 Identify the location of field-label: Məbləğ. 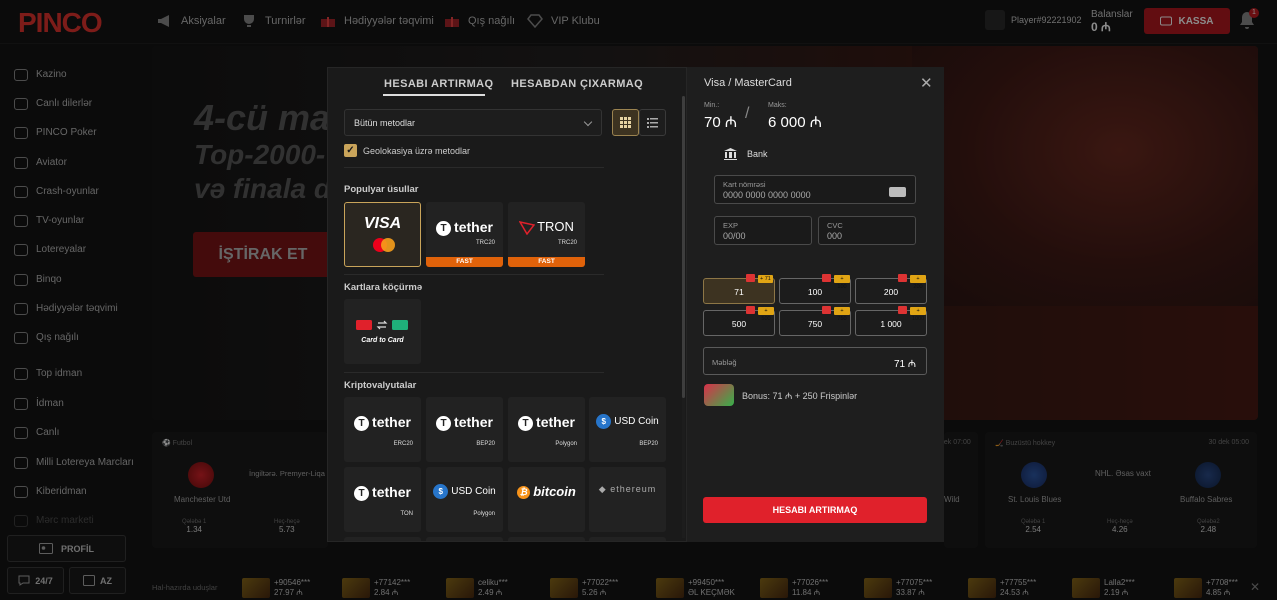
(724, 362).